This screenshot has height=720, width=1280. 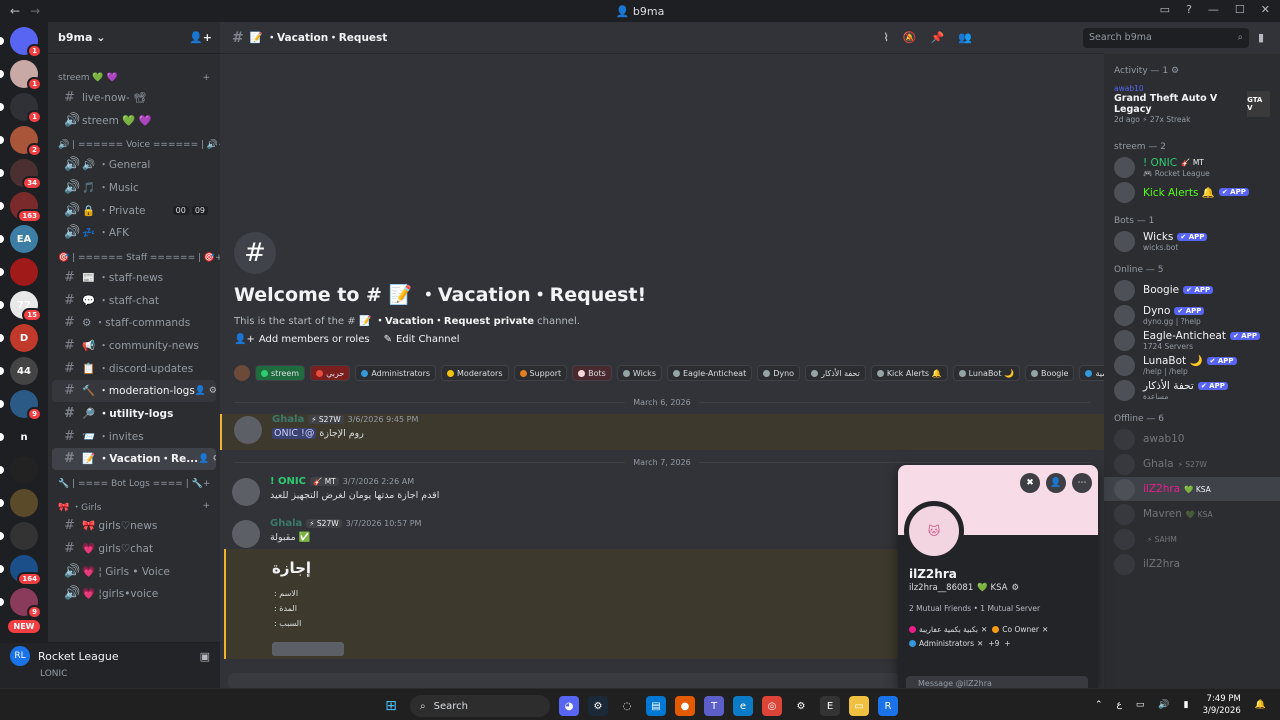 I want to click on channel-item: # 📰 ・staff-news, so click(x=134, y=277).